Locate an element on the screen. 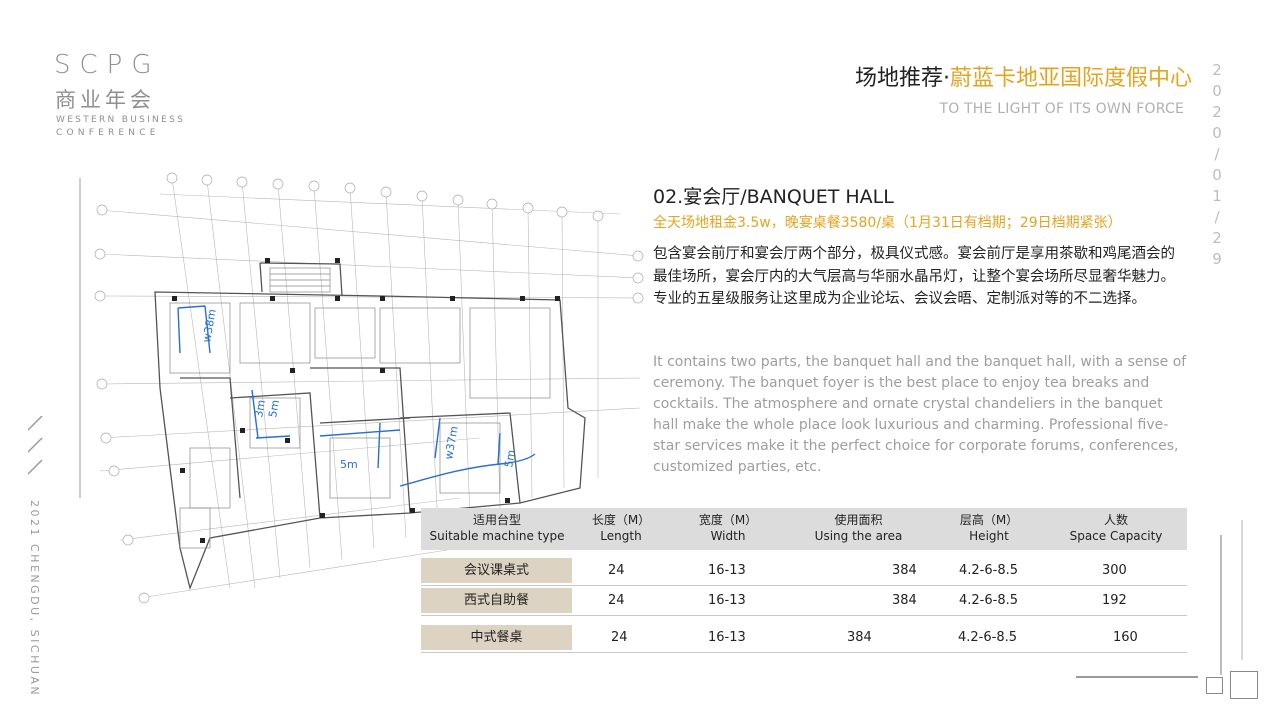  page-subtitle: TO THE LIGHT OF ITS OWN FORCE is located at coordinates (1061, 109).